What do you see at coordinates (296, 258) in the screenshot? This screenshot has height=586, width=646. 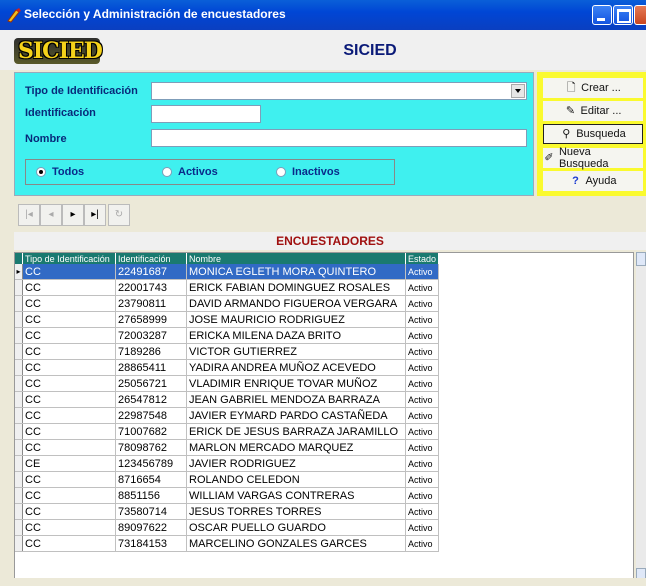 I see `column-header: Nombre` at bounding box center [296, 258].